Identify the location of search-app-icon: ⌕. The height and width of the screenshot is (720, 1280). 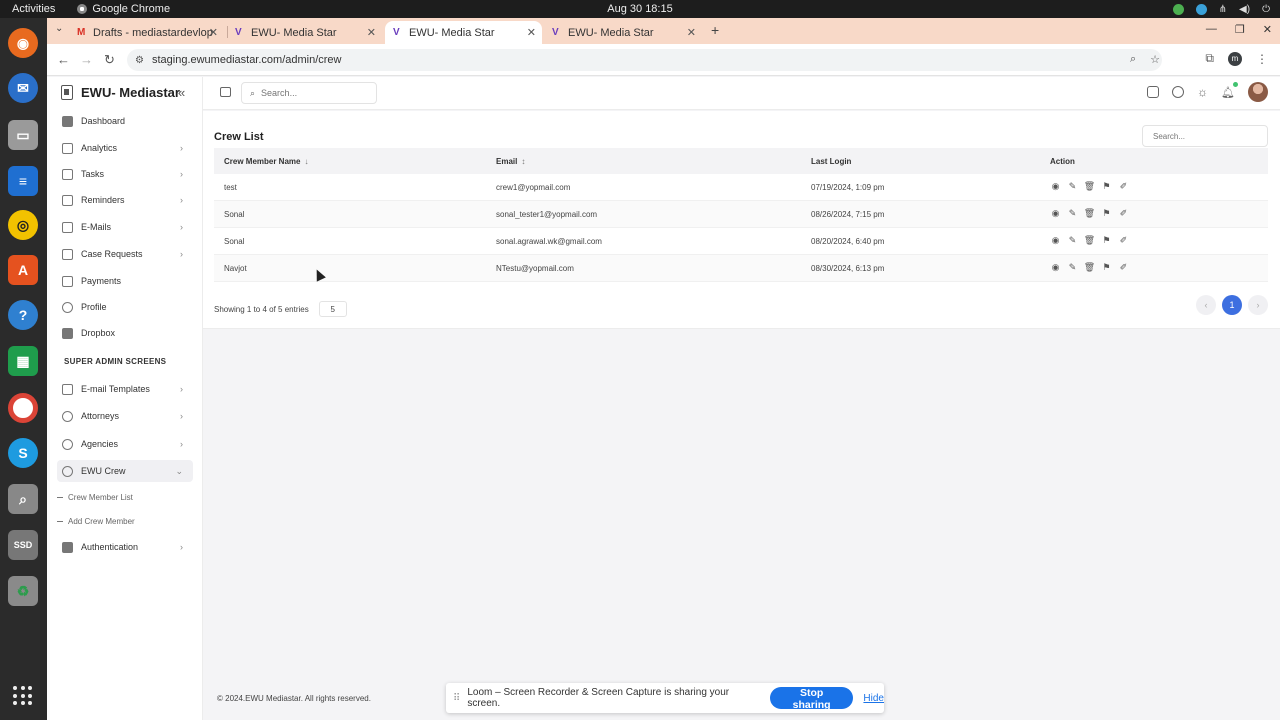
(23, 499).